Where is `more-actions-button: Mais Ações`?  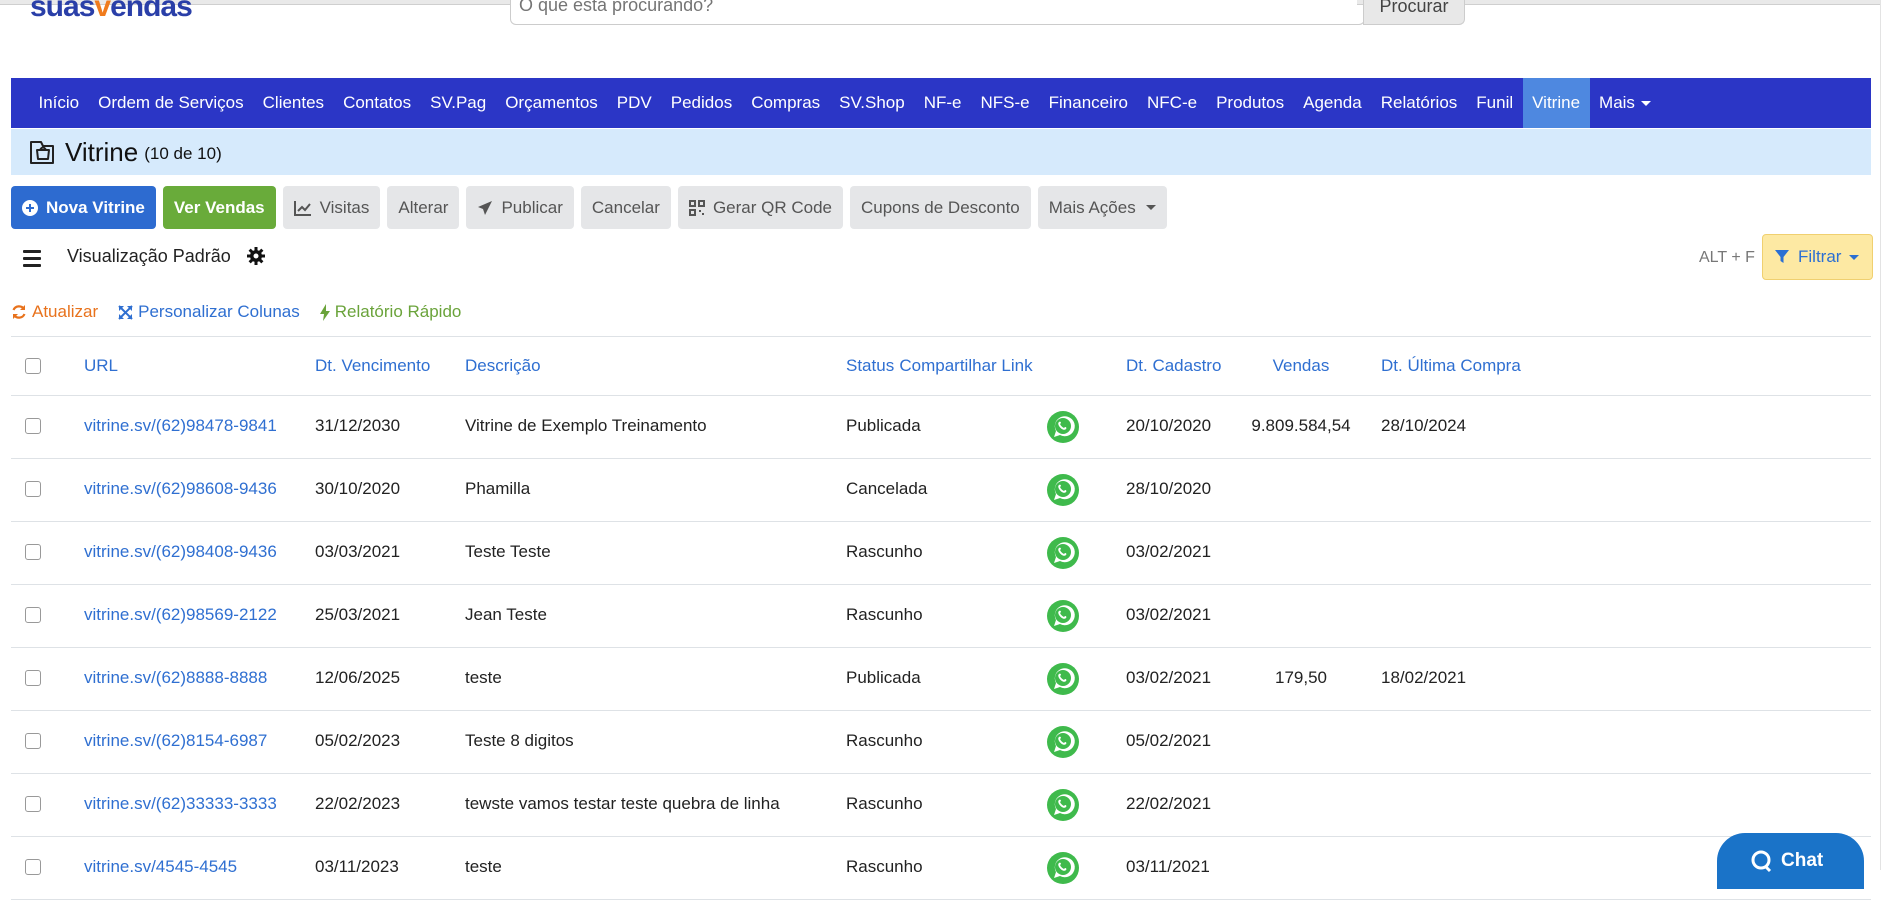
more-actions-button: Mais Ações is located at coordinates (1102, 207).